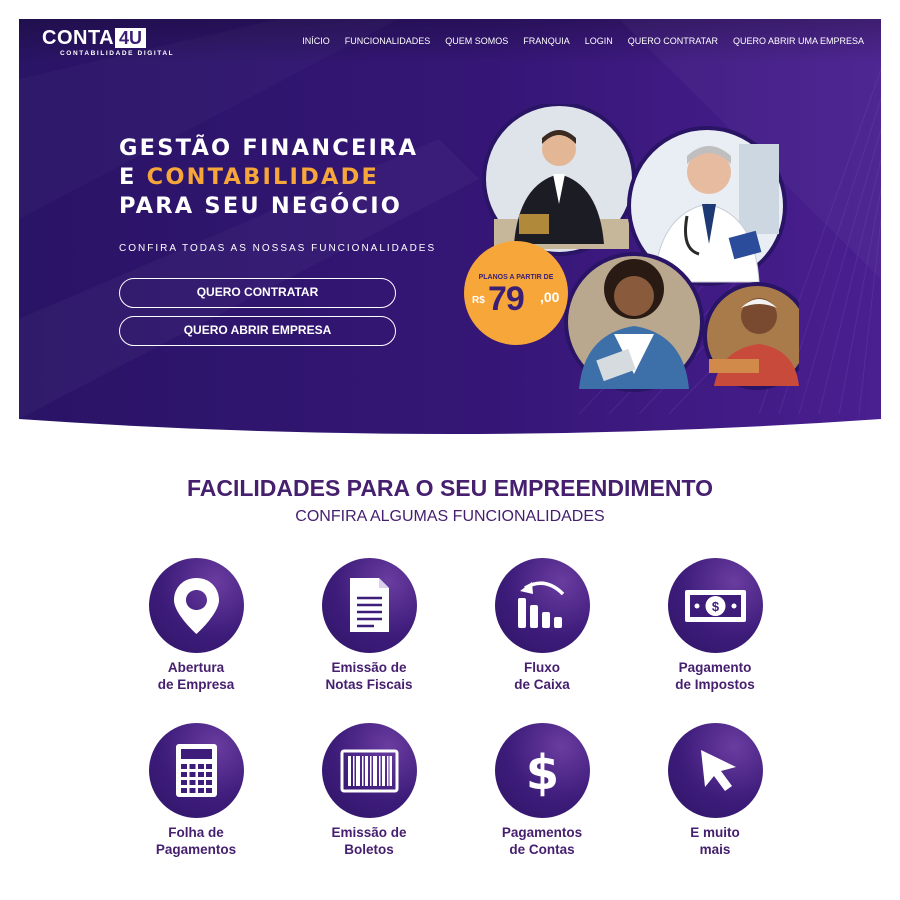 The width and height of the screenshot is (900, 900). Describe the element at coordinates (542, 676) in the screenshot. I see `feature-label: Fluxo de Caixa` at that location.